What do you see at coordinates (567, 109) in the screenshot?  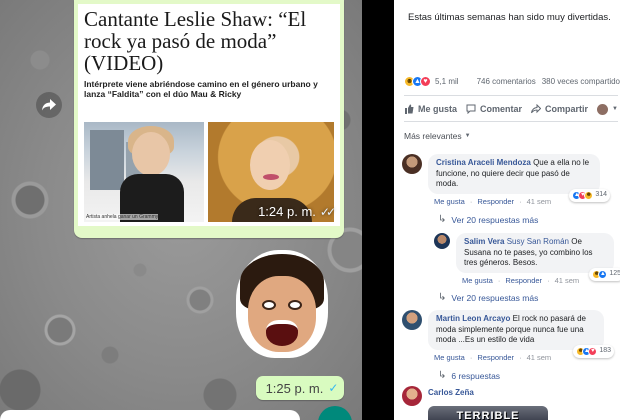 I see `share-button-label: Compartir` at bounding box center [567, 109].